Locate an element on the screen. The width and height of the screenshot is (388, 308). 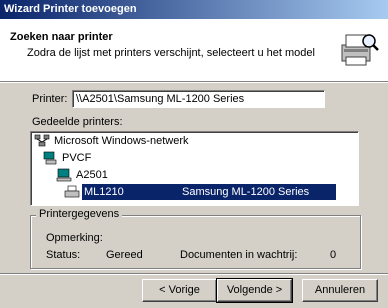
header-title: Zoeken naar printer is located at coordinates (61, 37).